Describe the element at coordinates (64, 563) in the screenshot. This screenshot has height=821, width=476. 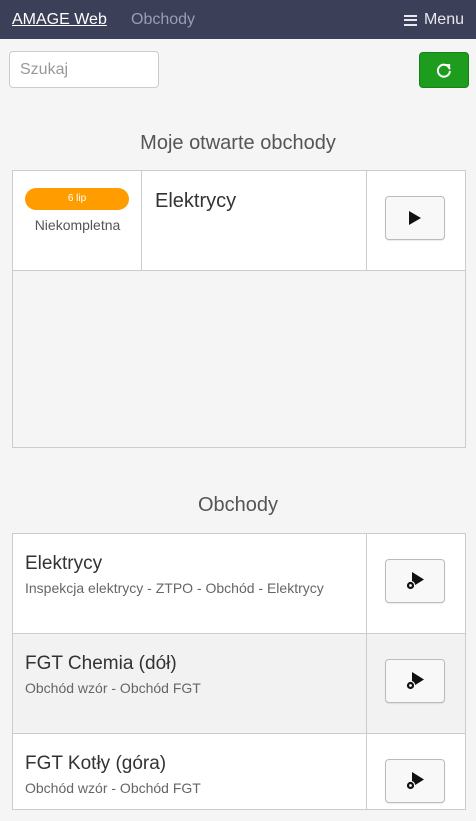
I see `list-item-title: Elektrycy` at that location.